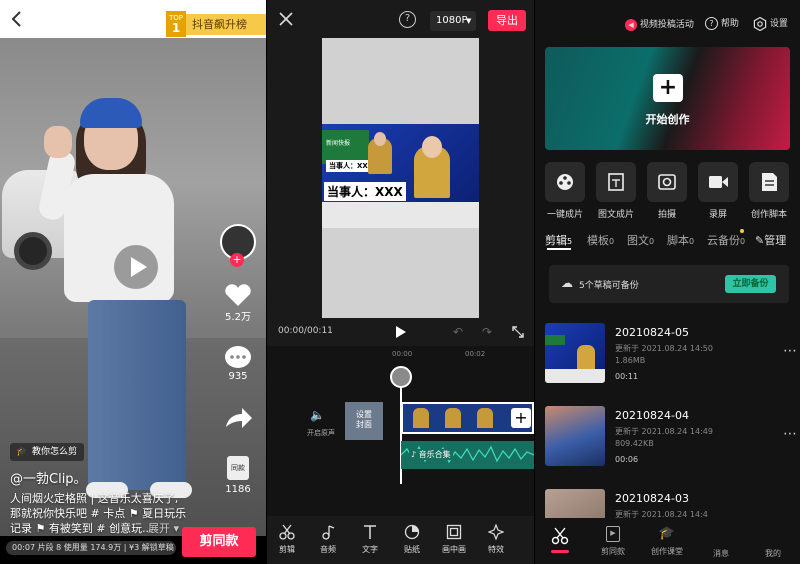 The image size is (800, 564). I want to click on tutorial-tag: 🎓 教你怎么剪, so click(47, 452).